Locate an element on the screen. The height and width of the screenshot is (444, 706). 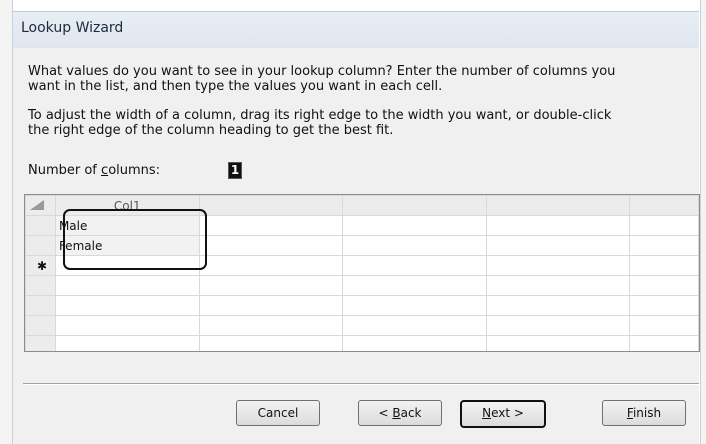
finish-button: Finish is located at coordinates (644, 413).